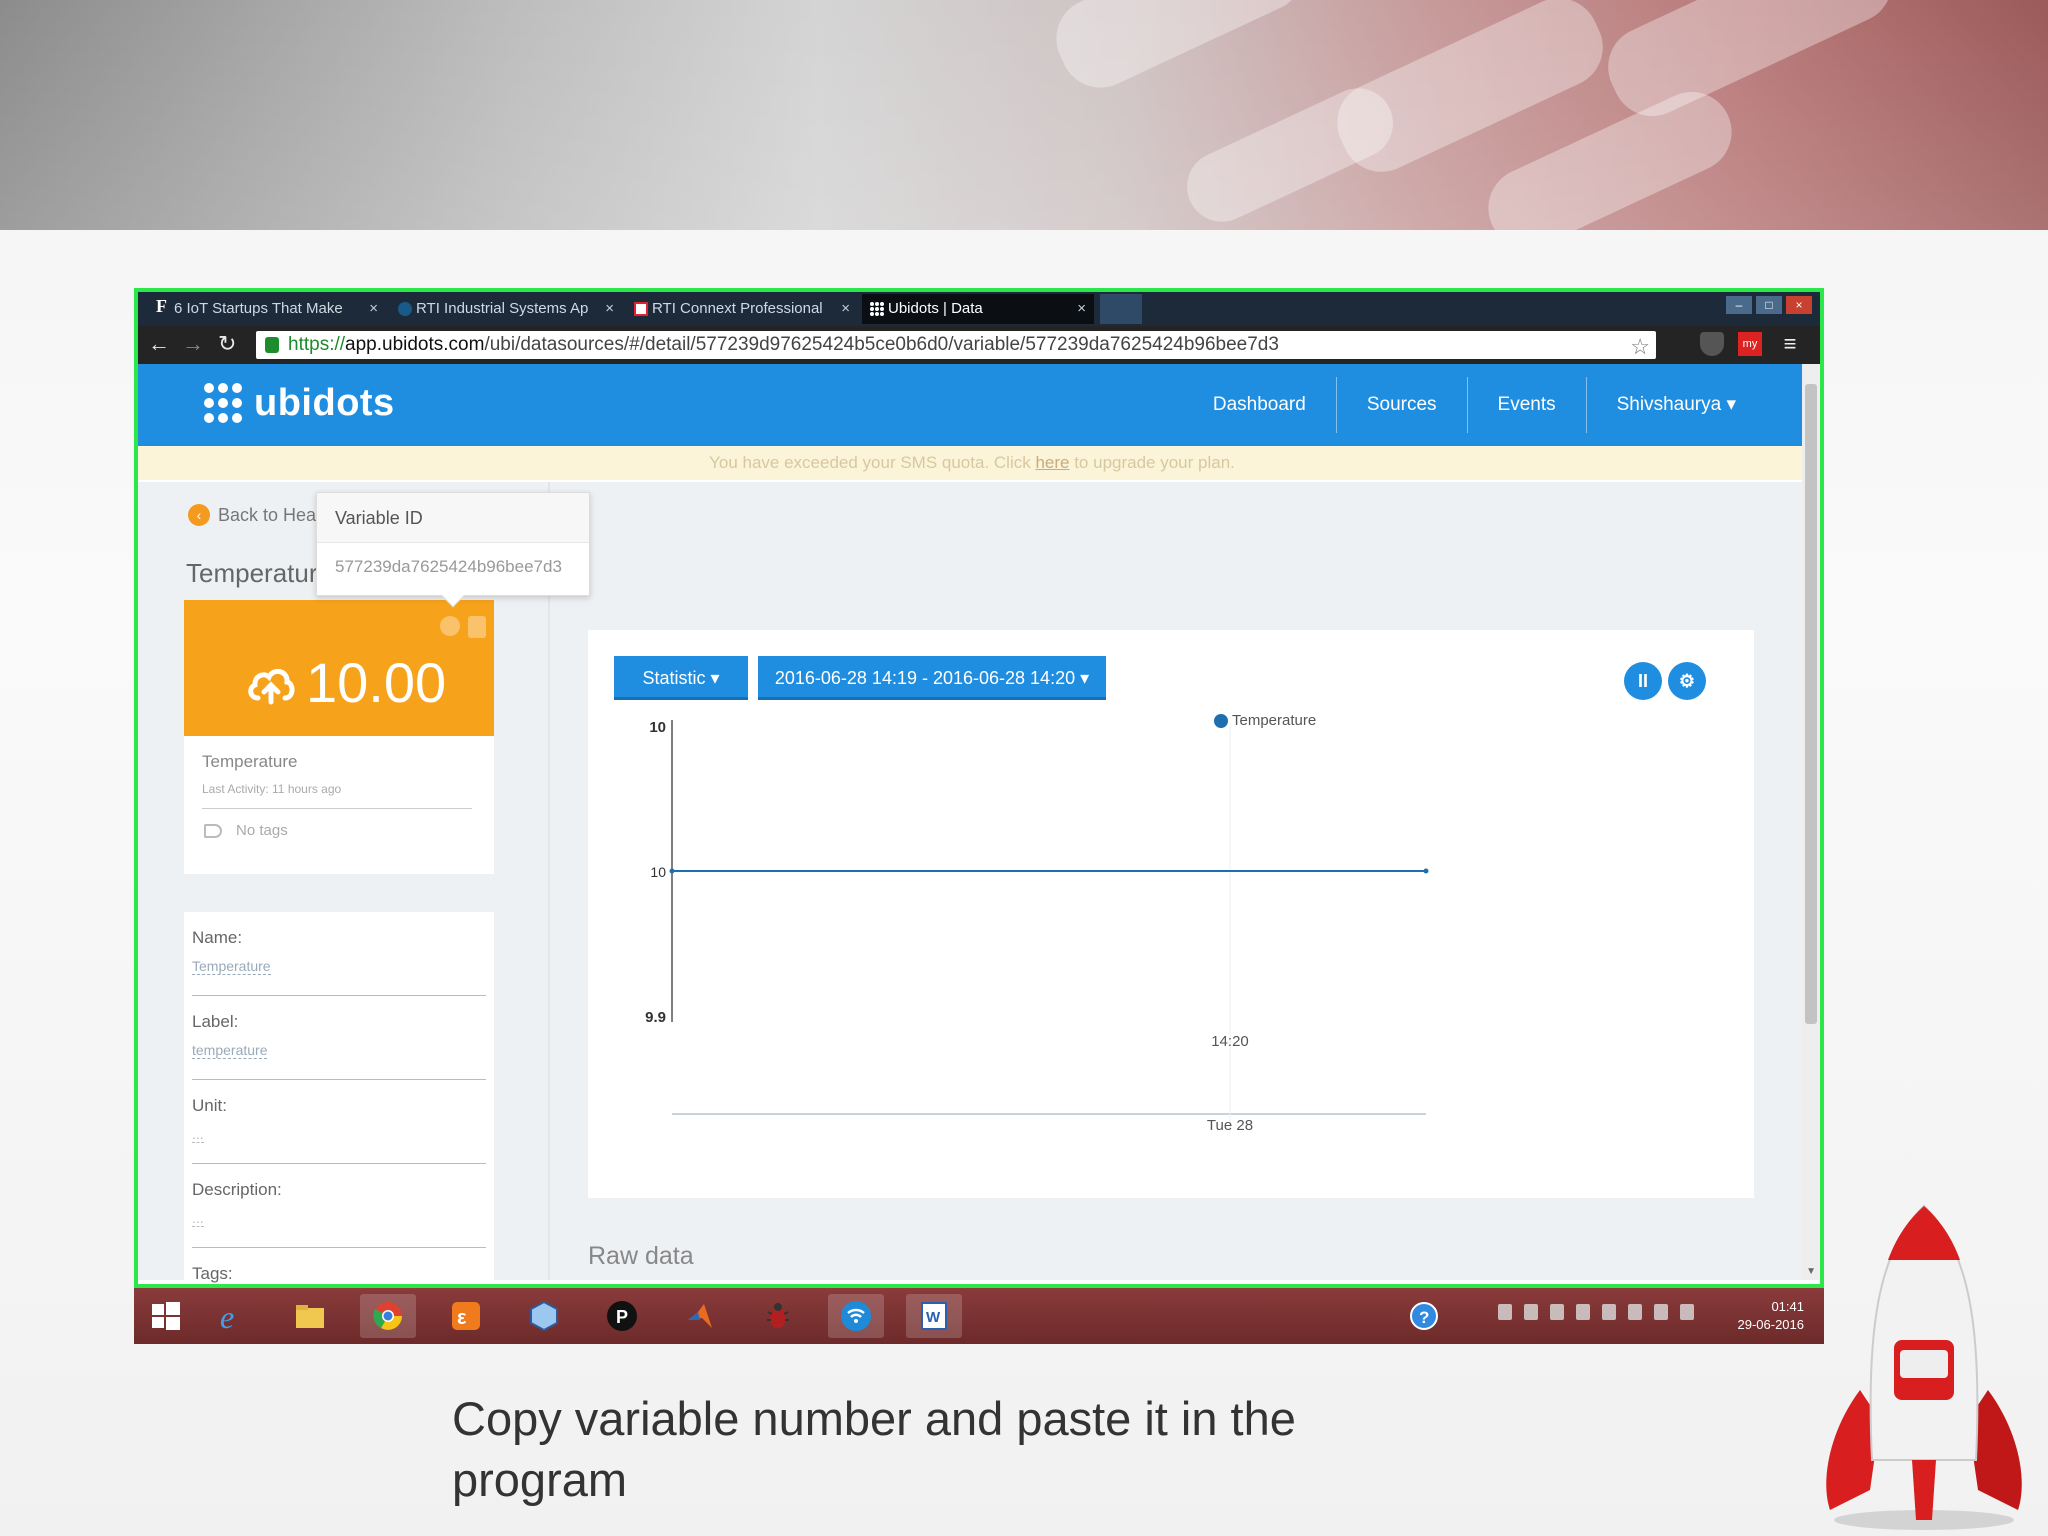  What do you see at coordinates (1230, 1125) in the screenshot?
I see `x-secondary-label: Tue 28` at bounding box center [1230, 1125].